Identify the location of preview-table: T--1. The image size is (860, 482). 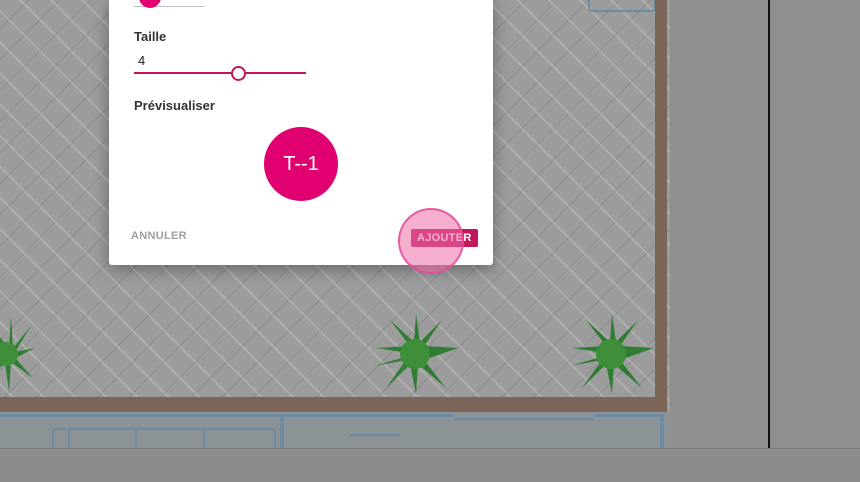
(301, 164).